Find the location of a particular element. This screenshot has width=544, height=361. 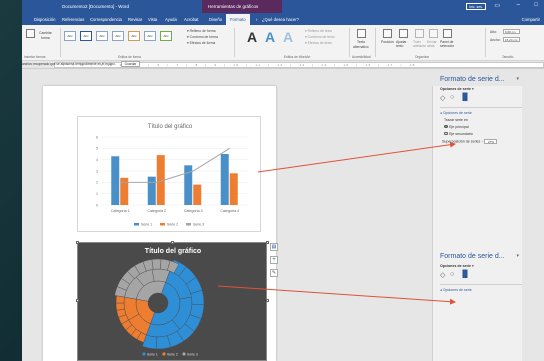

text-effects-button: ▾ Efectos de texto is located at coordinates (318, 43).